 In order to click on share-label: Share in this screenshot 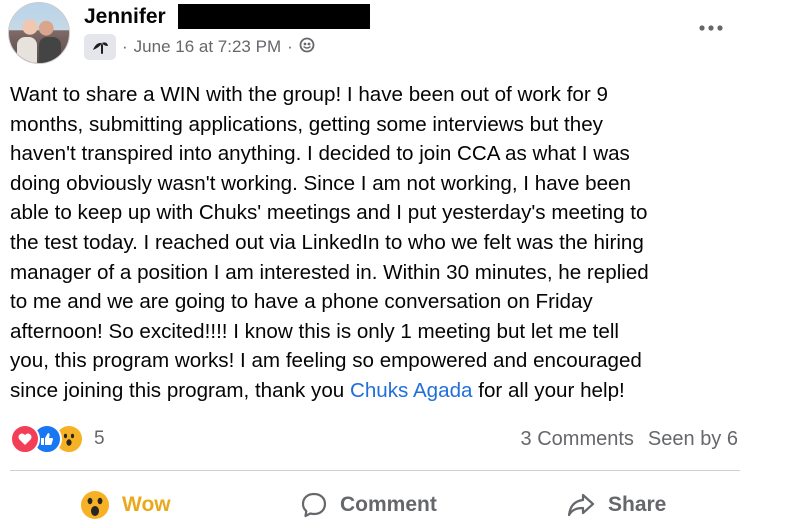, I will do `click(637, 504)`.